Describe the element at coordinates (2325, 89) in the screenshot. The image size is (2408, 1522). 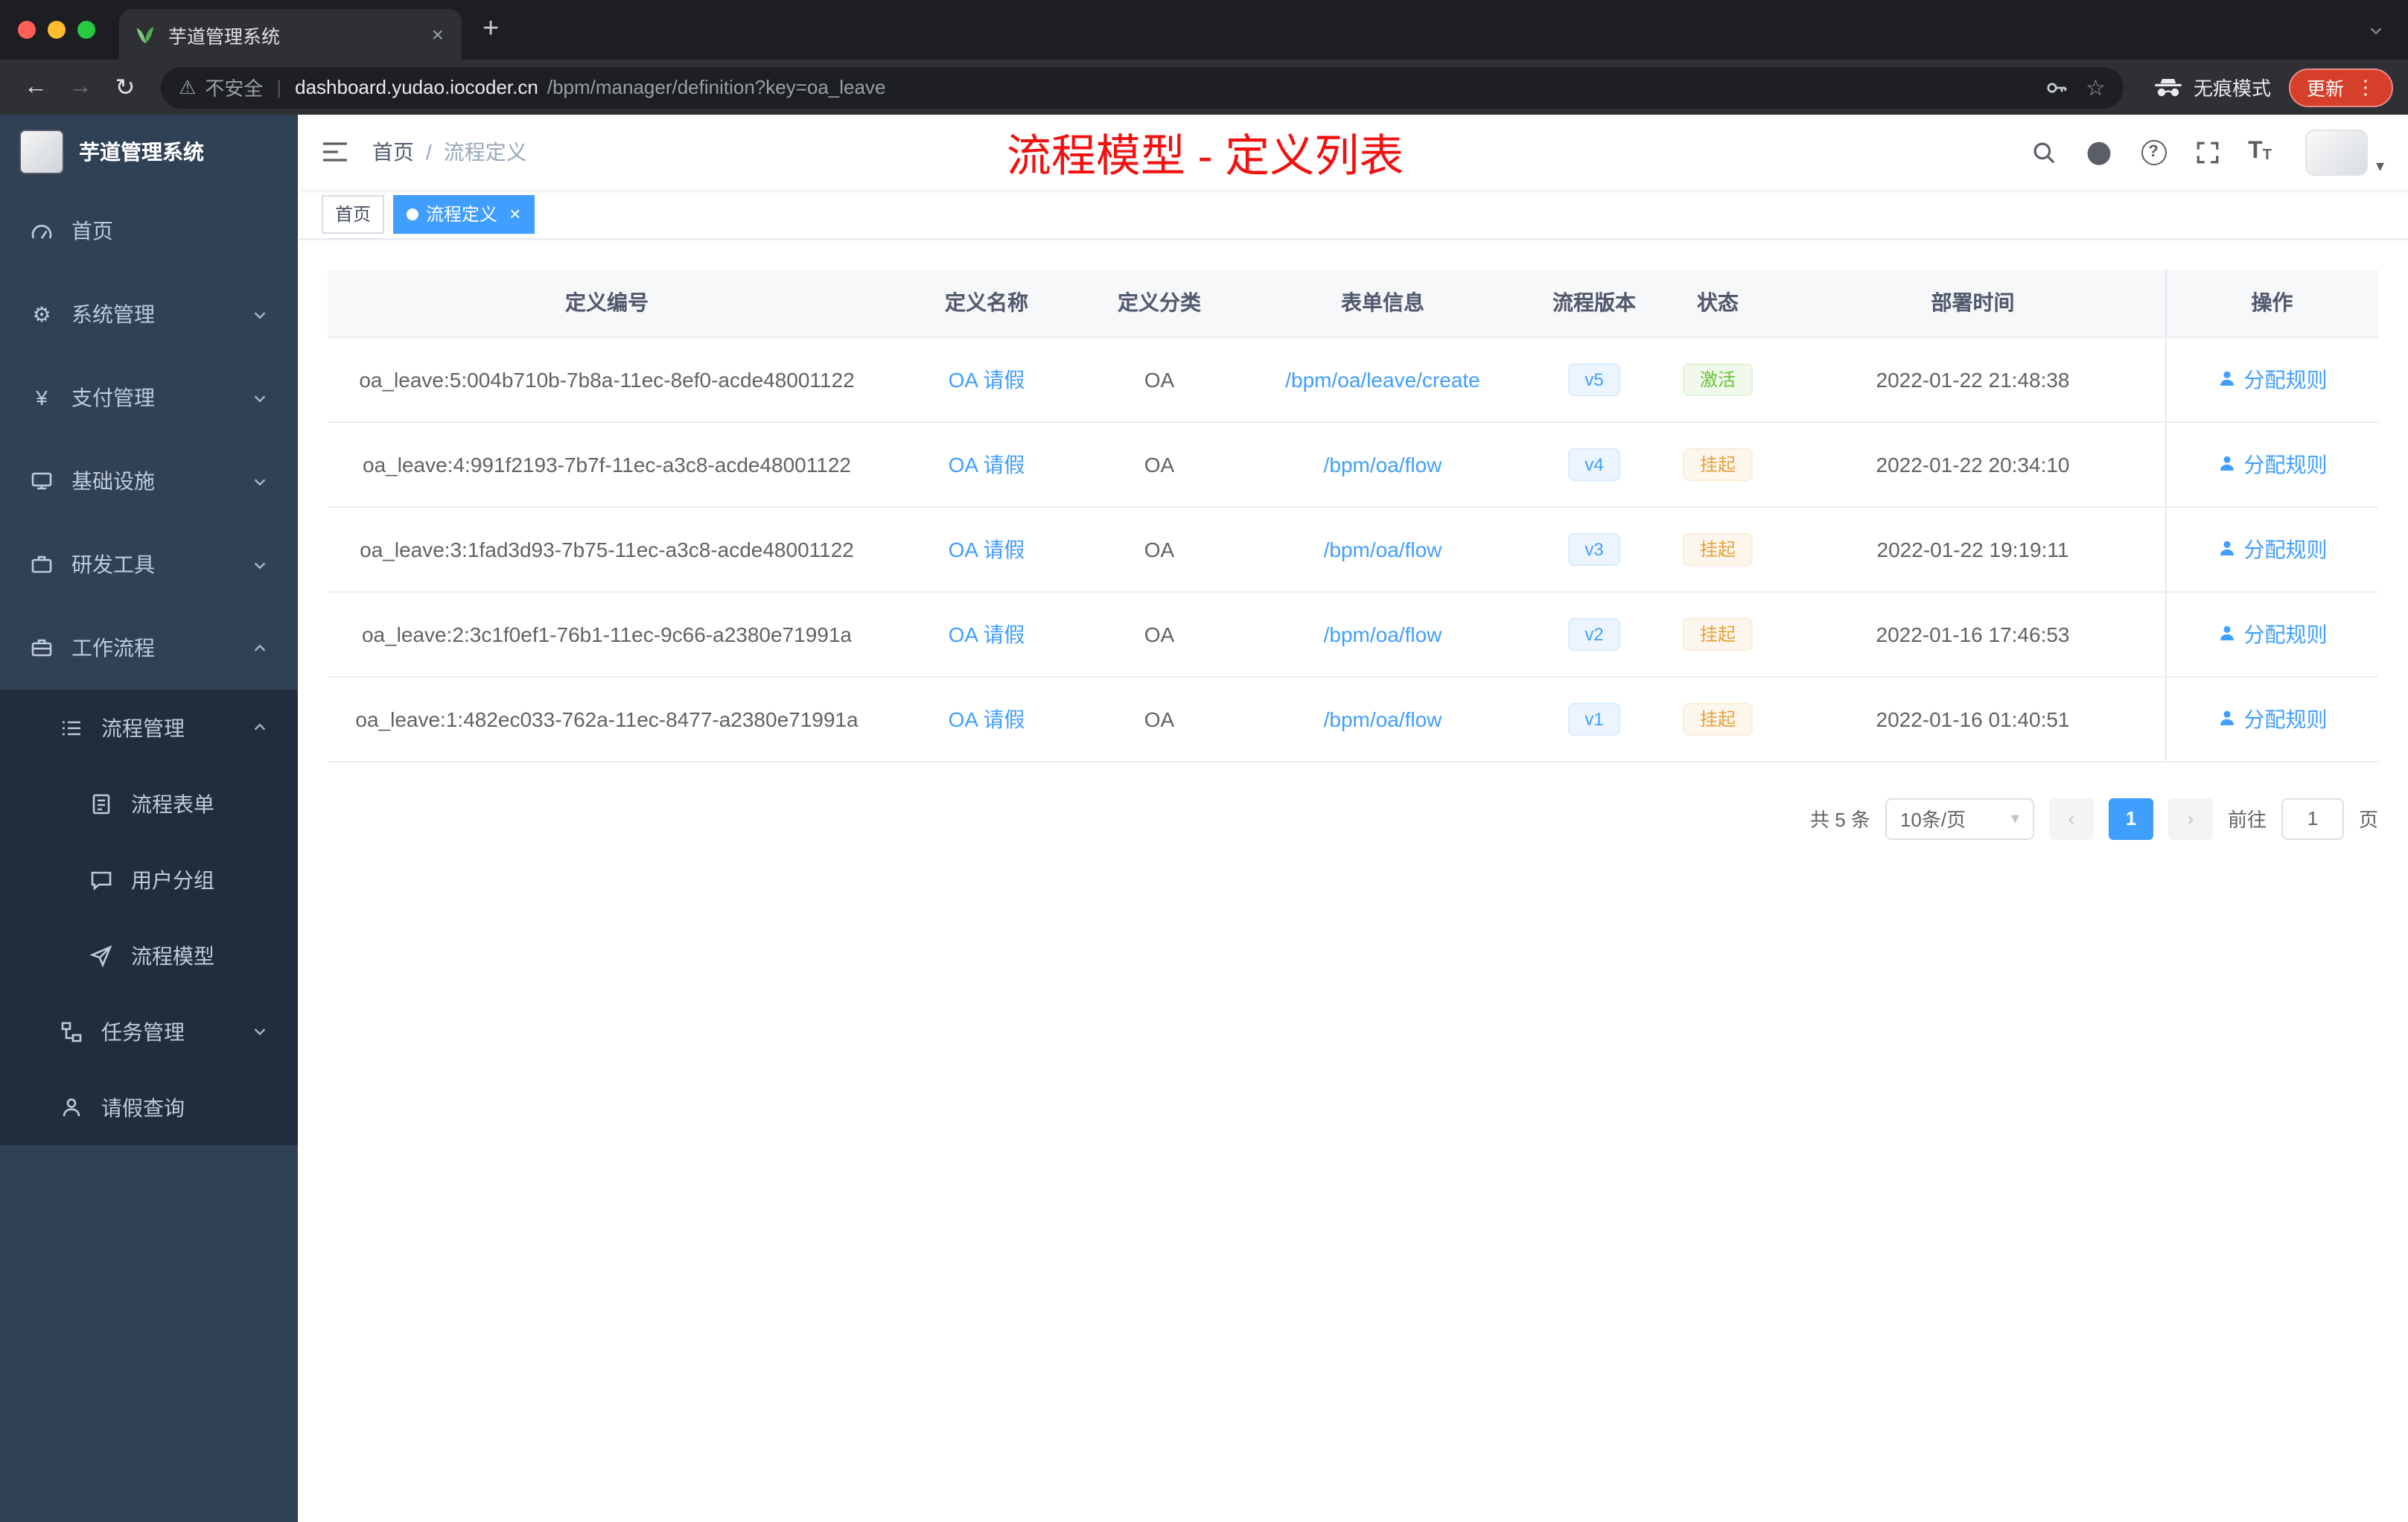
I see `update-label: 更新` at that location.